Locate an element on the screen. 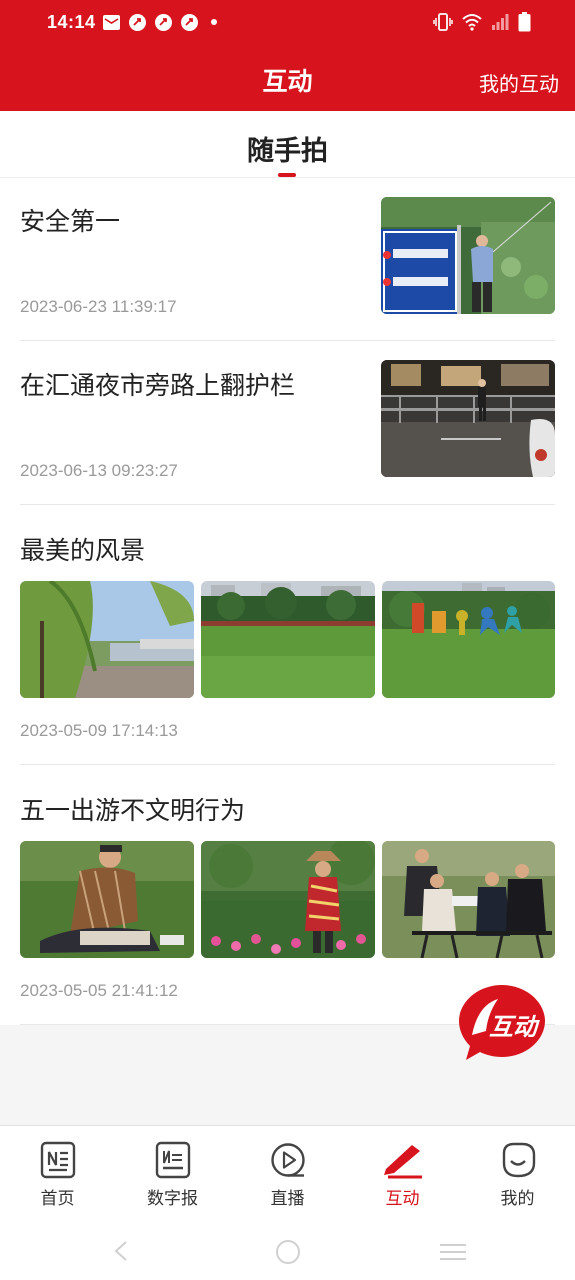 The width and height of the screenshot is (575, 1280). post-title: 在汇通夜市旁路上翻护栏 is located at coordinates (158, 386).